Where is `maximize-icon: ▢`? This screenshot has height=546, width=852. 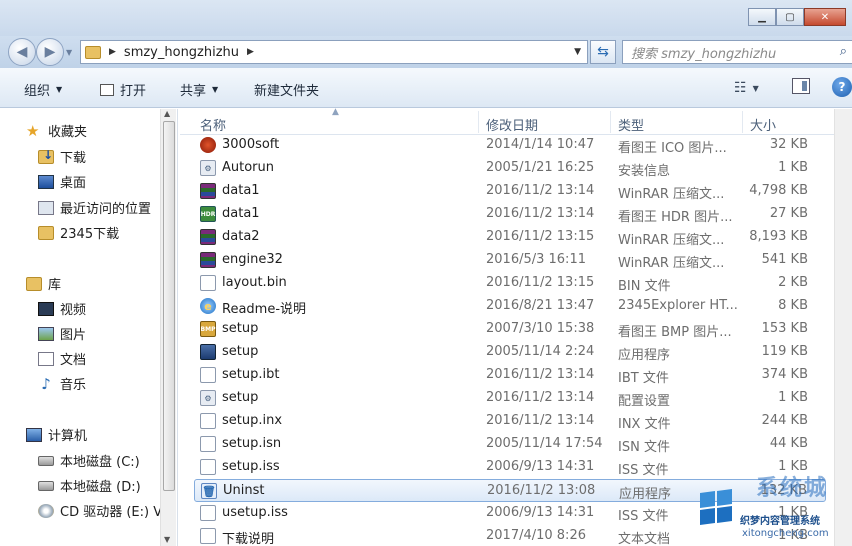
maximize-icon: ▢ is located at coordinates (790, 17).